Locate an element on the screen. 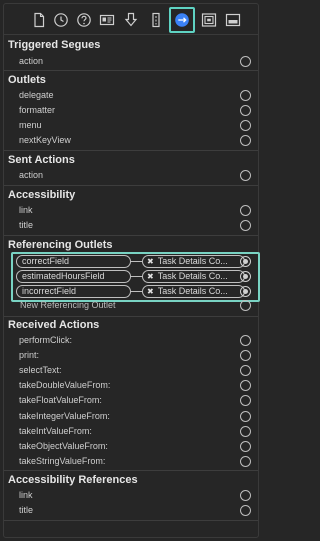 The width and height of the screenshot is (320, 541). accessibility-reference-title-row: title is located at coordinates (131, 510).